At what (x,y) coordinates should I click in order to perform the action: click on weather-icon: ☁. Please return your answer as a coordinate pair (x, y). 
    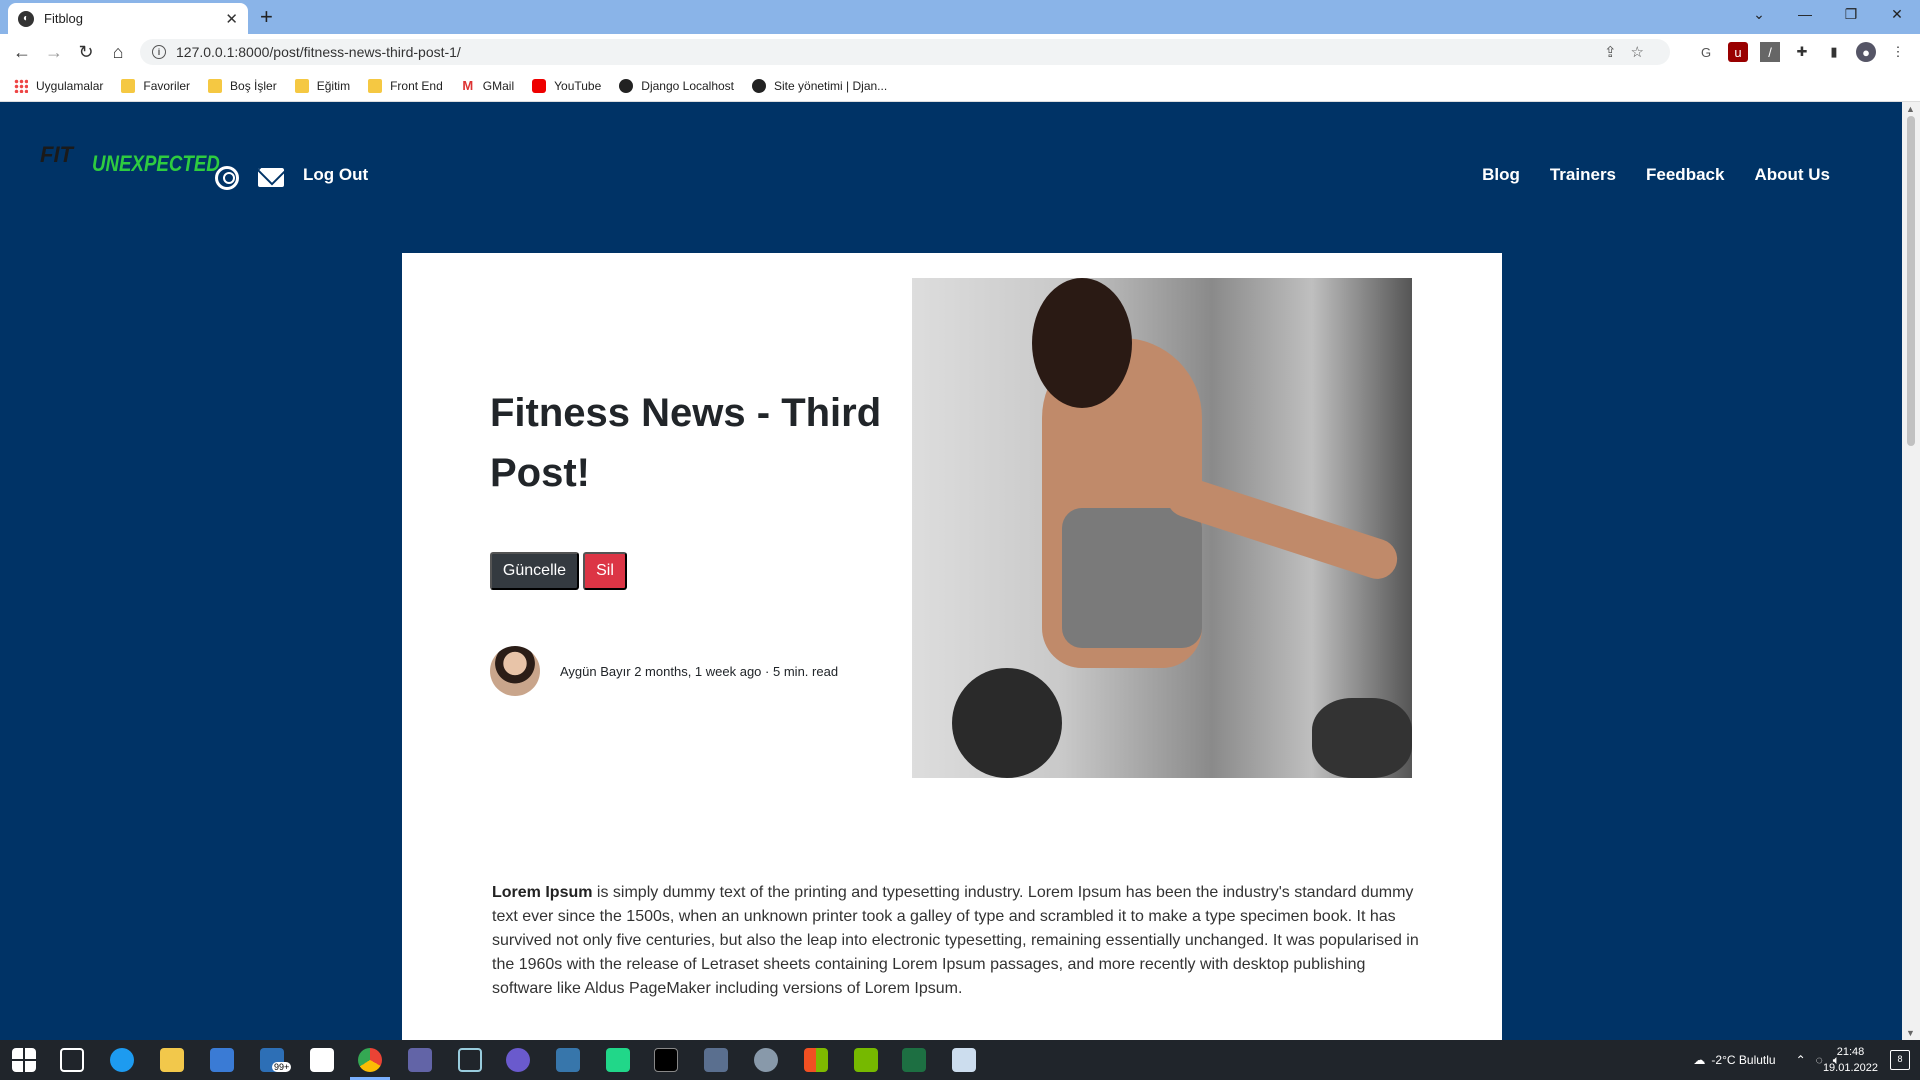
    Looking at the image, I should click on (1699, 1060).